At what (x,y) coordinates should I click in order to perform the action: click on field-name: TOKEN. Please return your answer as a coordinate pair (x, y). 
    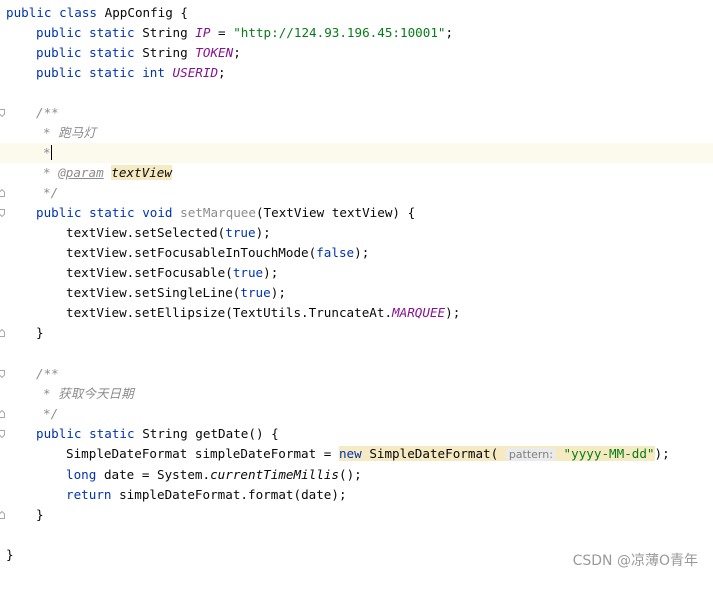
    Looking at the image, I should click on (214, 52).